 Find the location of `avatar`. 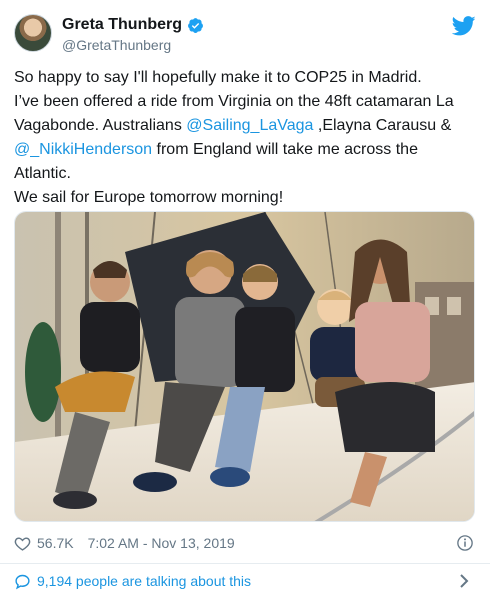

avatar is located at coordinates (33, 33).